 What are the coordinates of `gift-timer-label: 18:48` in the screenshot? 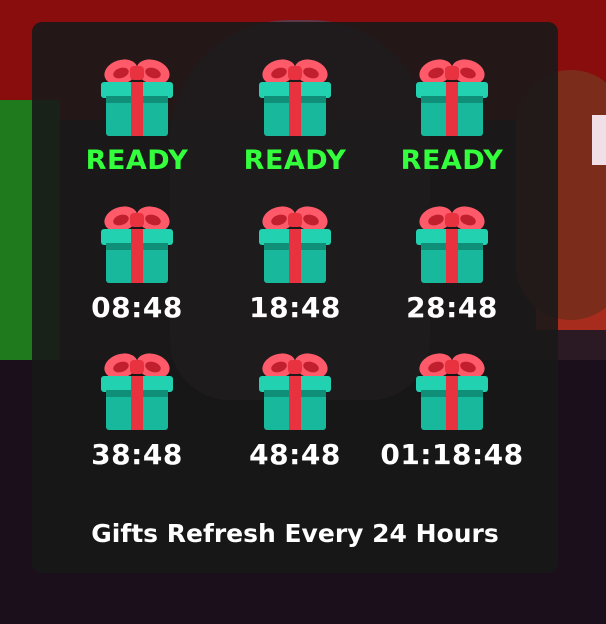 It's located at (295, 307).